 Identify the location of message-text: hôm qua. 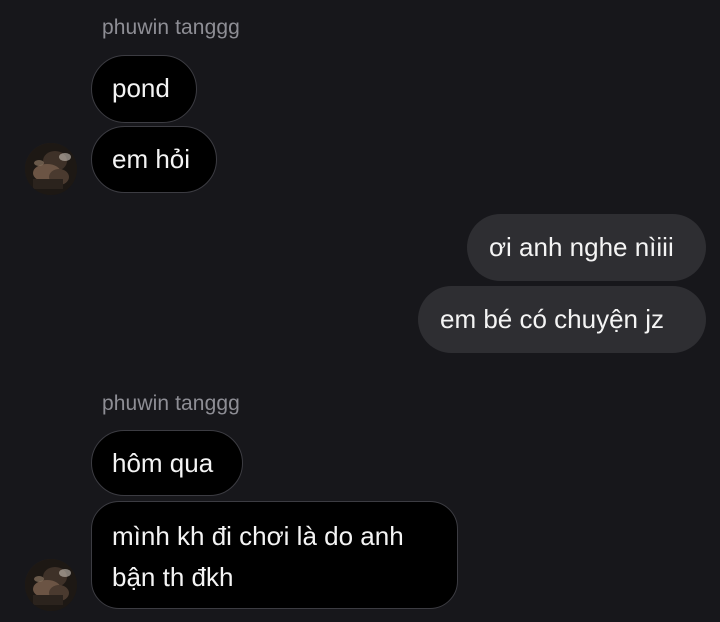
(163, 463).